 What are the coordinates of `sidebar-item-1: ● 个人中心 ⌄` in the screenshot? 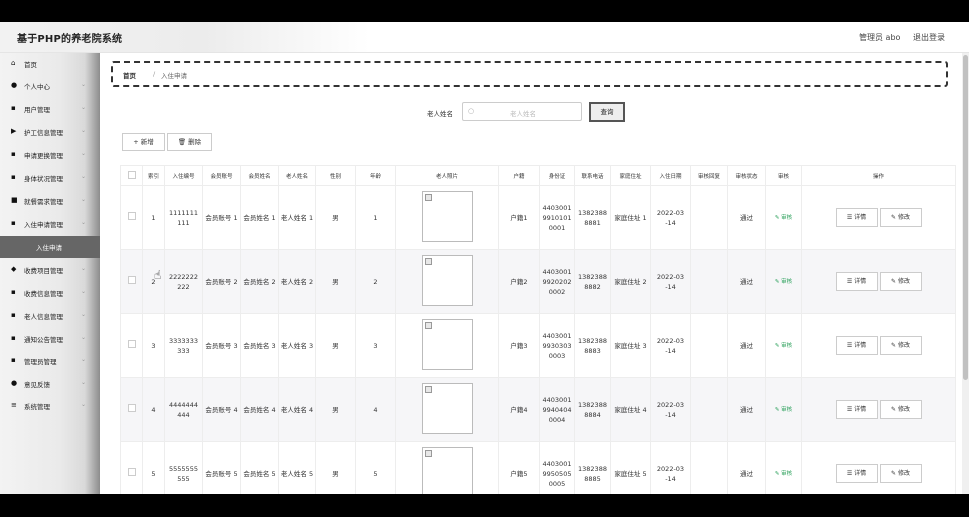 It's located at (50, 86).